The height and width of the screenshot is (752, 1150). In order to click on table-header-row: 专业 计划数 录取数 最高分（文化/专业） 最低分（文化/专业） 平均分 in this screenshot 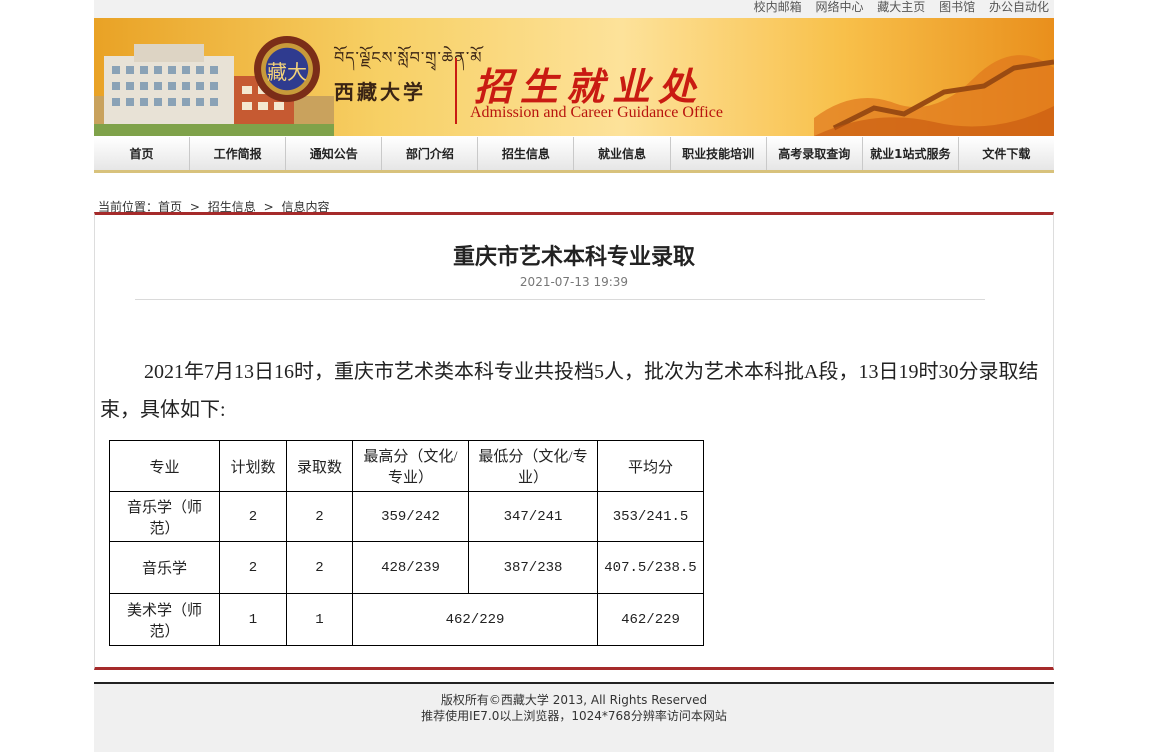, I will do `click(406, 466)`.